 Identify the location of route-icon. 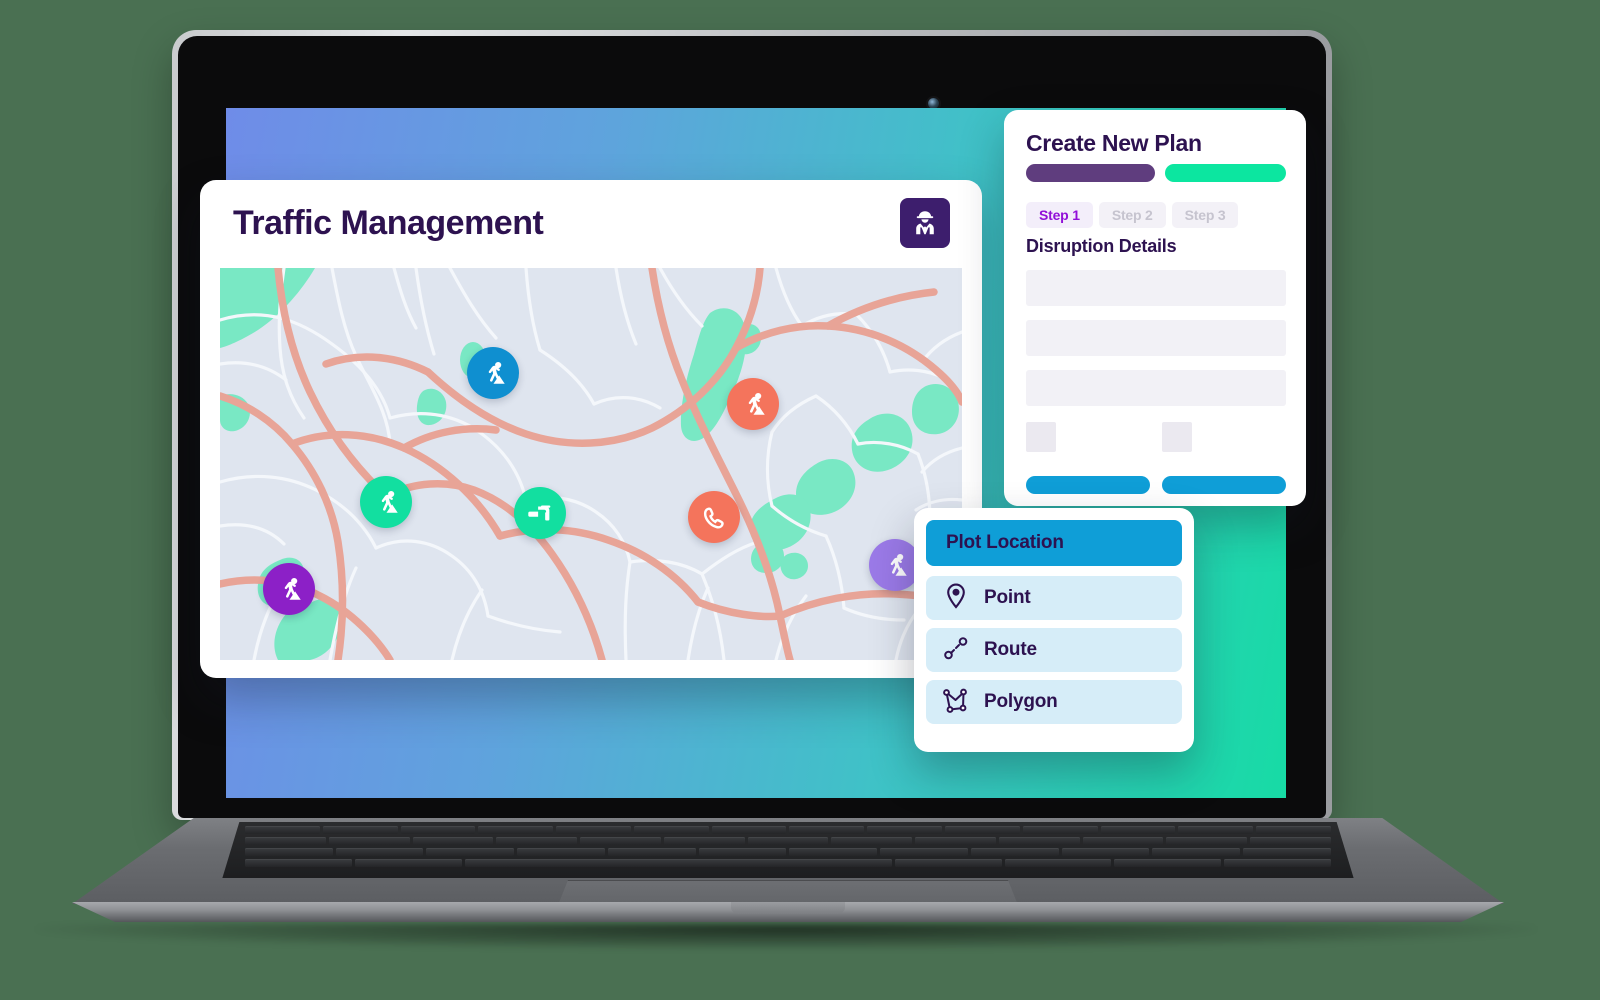
(956, 650).